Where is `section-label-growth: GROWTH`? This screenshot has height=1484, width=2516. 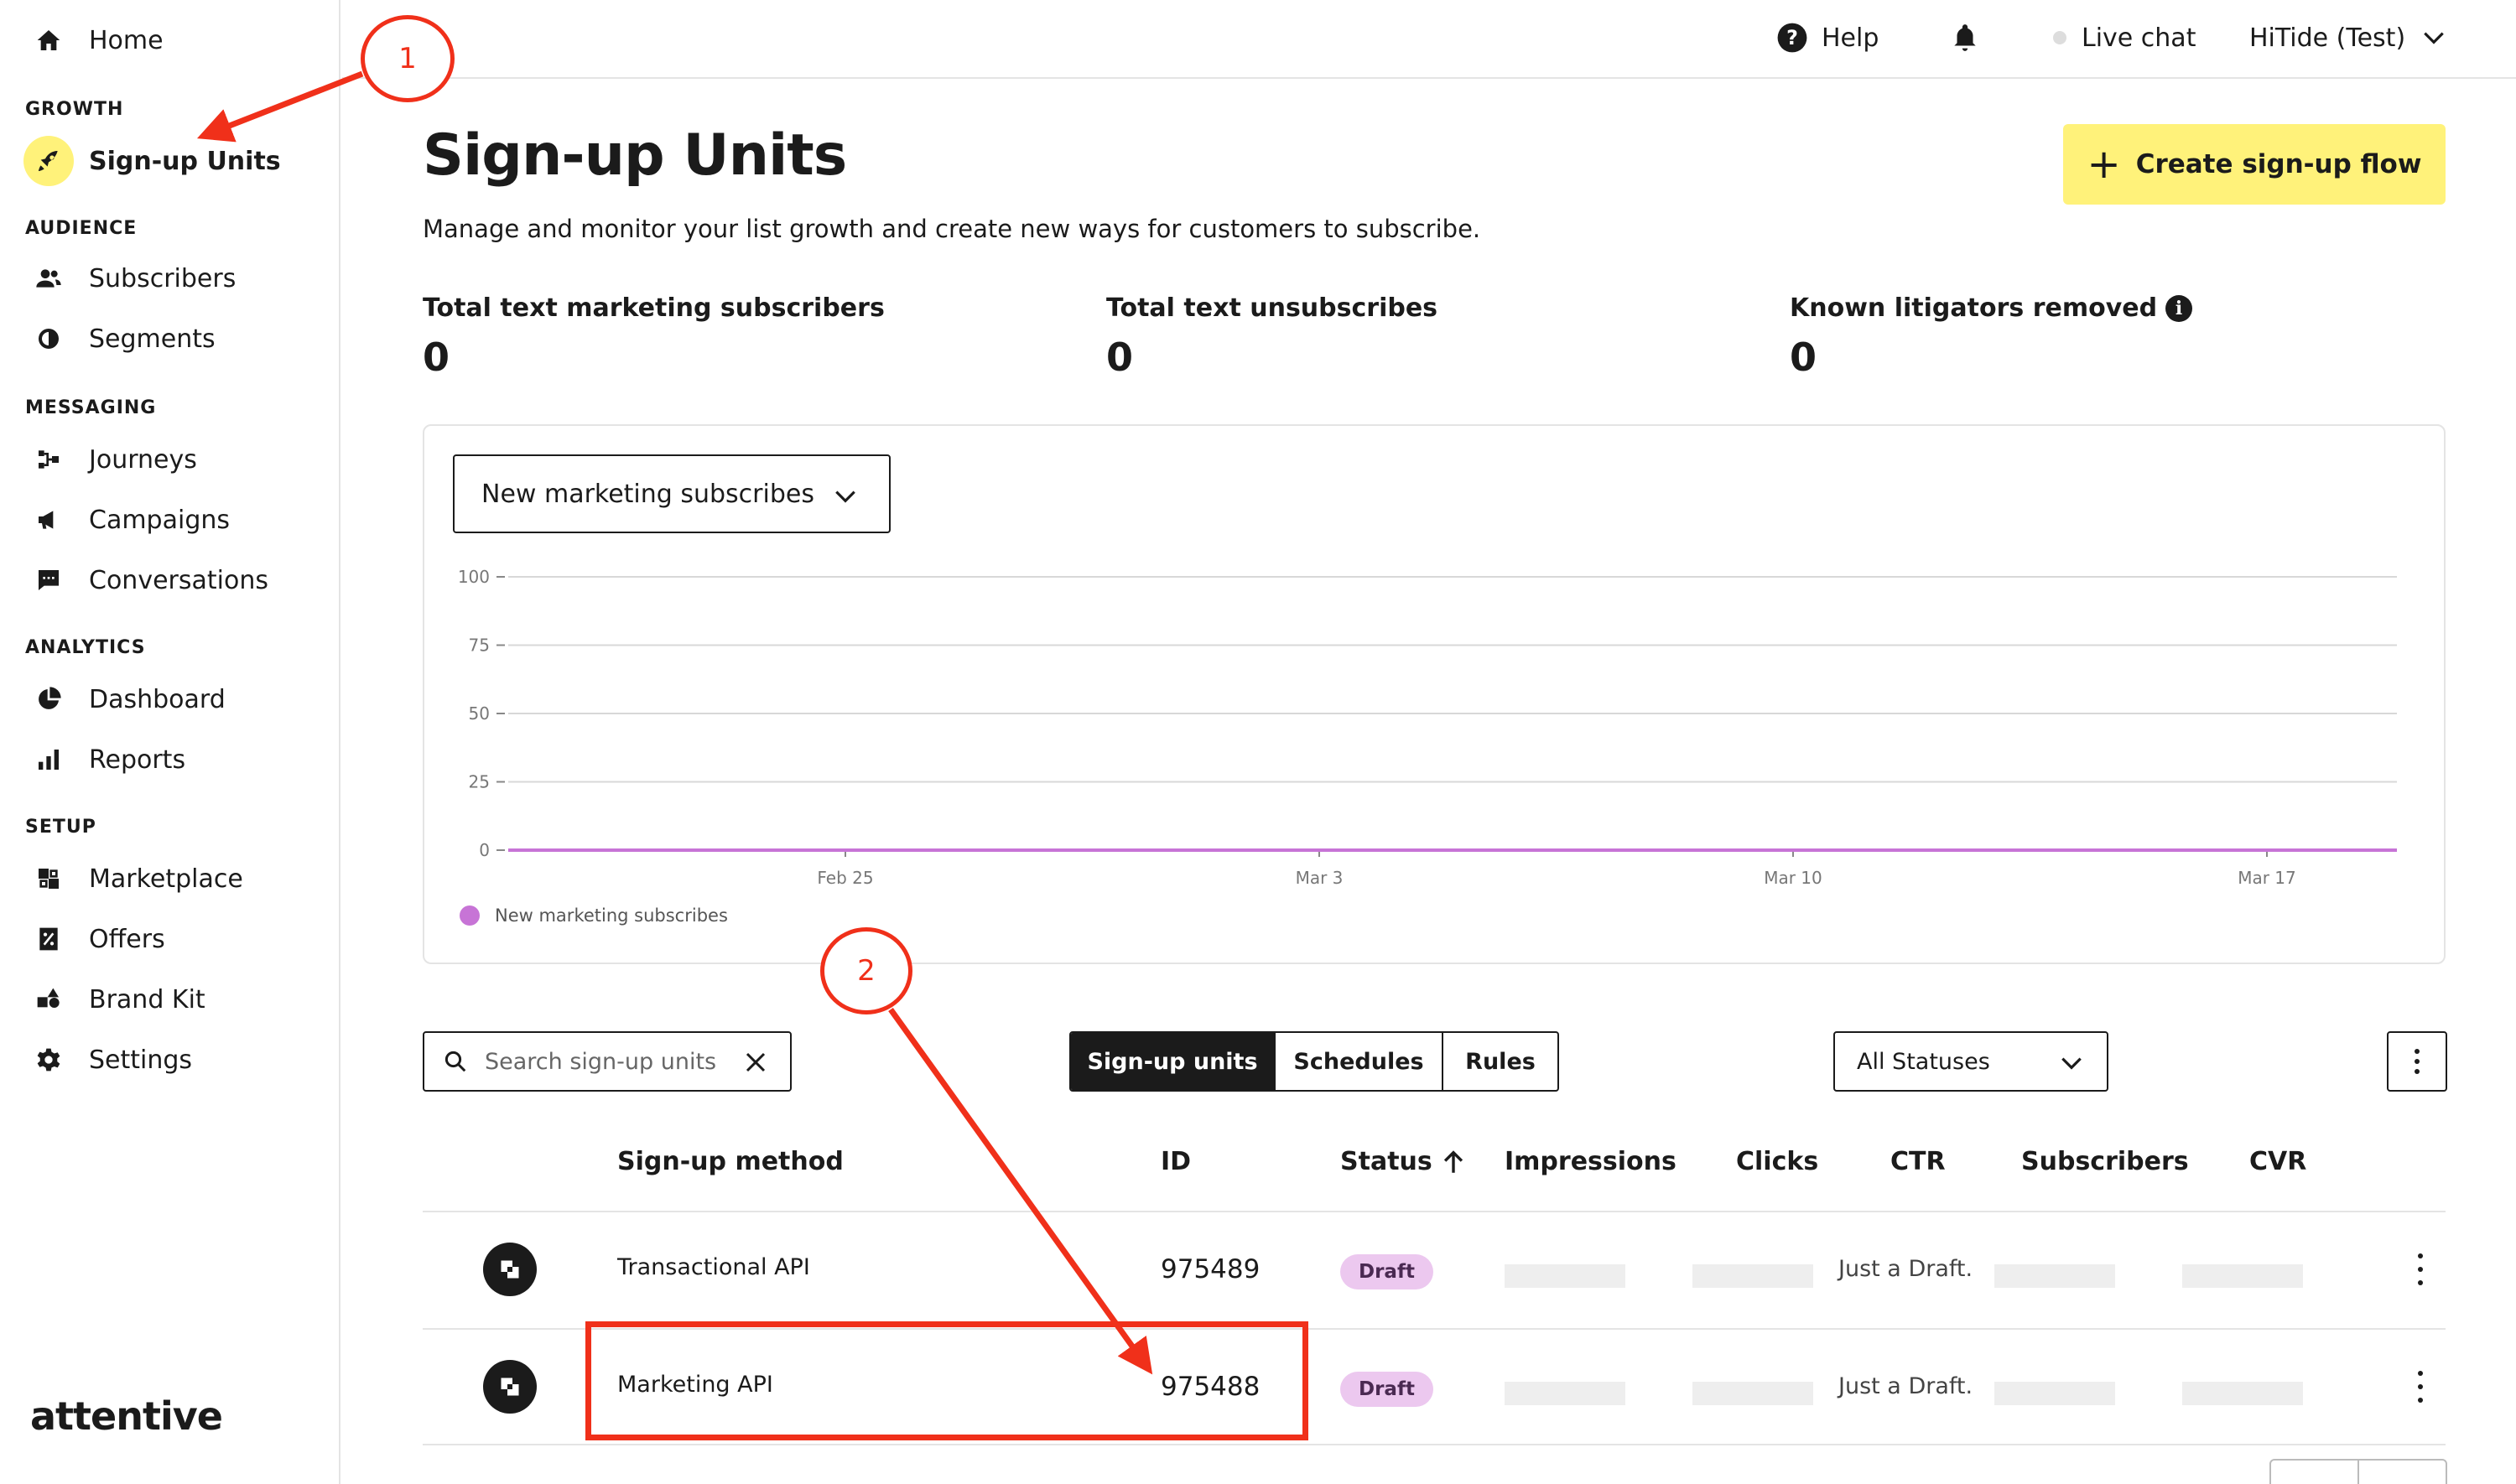 section-label-growth: GROWTH is located at coordinates (74, 109).